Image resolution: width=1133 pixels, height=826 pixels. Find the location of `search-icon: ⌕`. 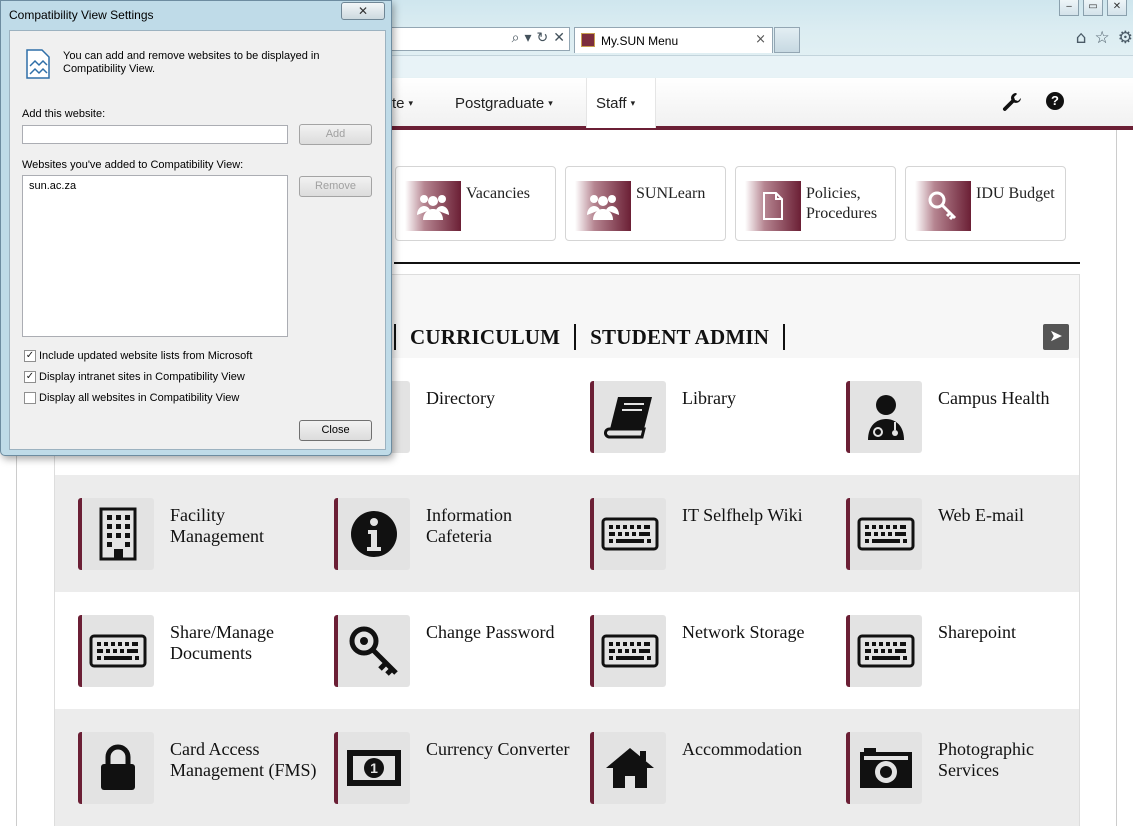

search-icon: ⌕ is located at coordinates (516, 38).